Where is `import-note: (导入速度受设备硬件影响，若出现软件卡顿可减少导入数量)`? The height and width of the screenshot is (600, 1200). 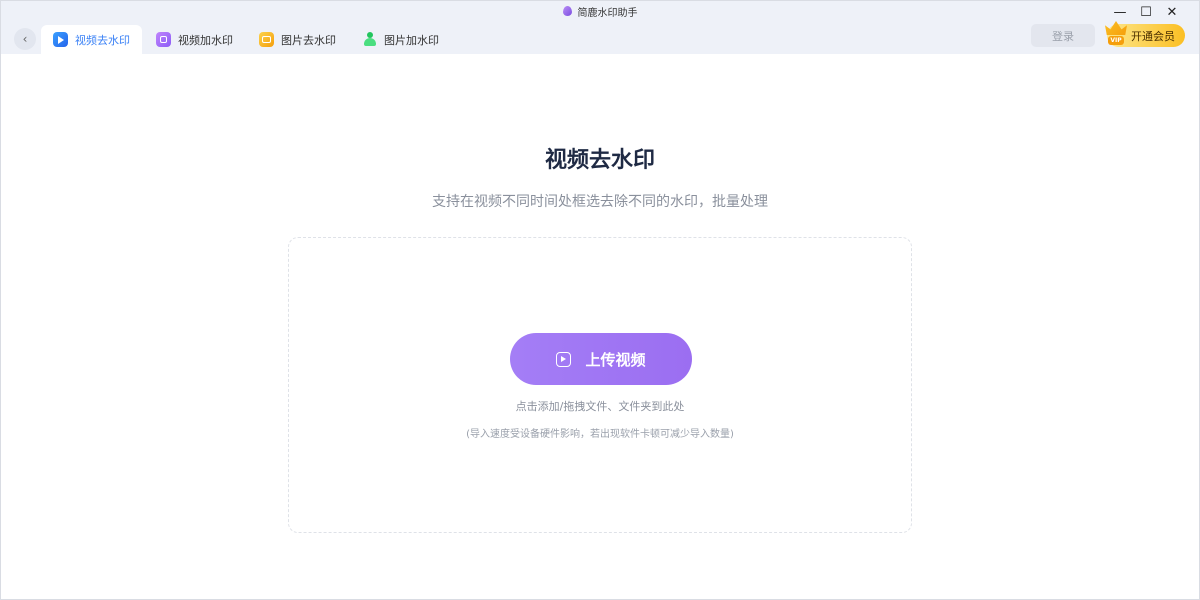 import-note: (导入速度受设备硬件影响，若出现软件卡顿可减少导入数量) is located at coordinates (600, 434).